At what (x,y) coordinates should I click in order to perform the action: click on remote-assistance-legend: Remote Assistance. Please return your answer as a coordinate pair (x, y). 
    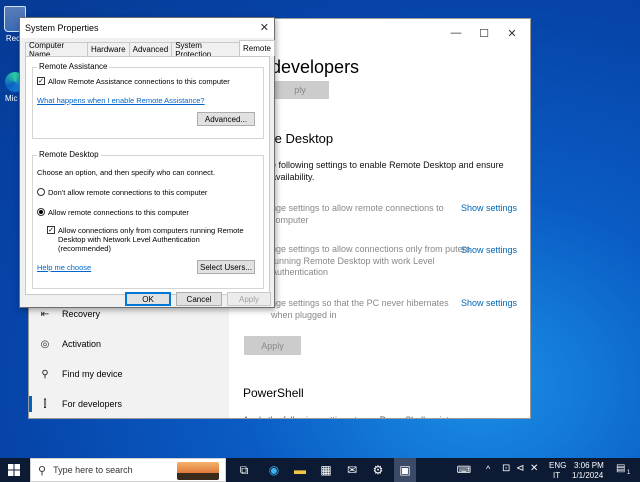
    Looking at the image, I should click on (73, 66).